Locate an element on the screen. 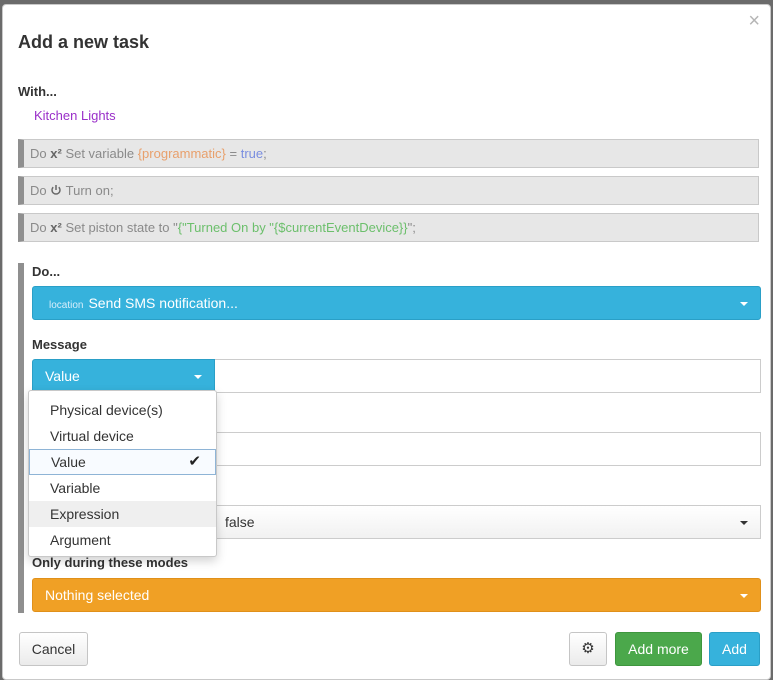 Image resolution: width=773 pixels, height=680 pixels. boolean-select: false is located at coordinates (488, 522).